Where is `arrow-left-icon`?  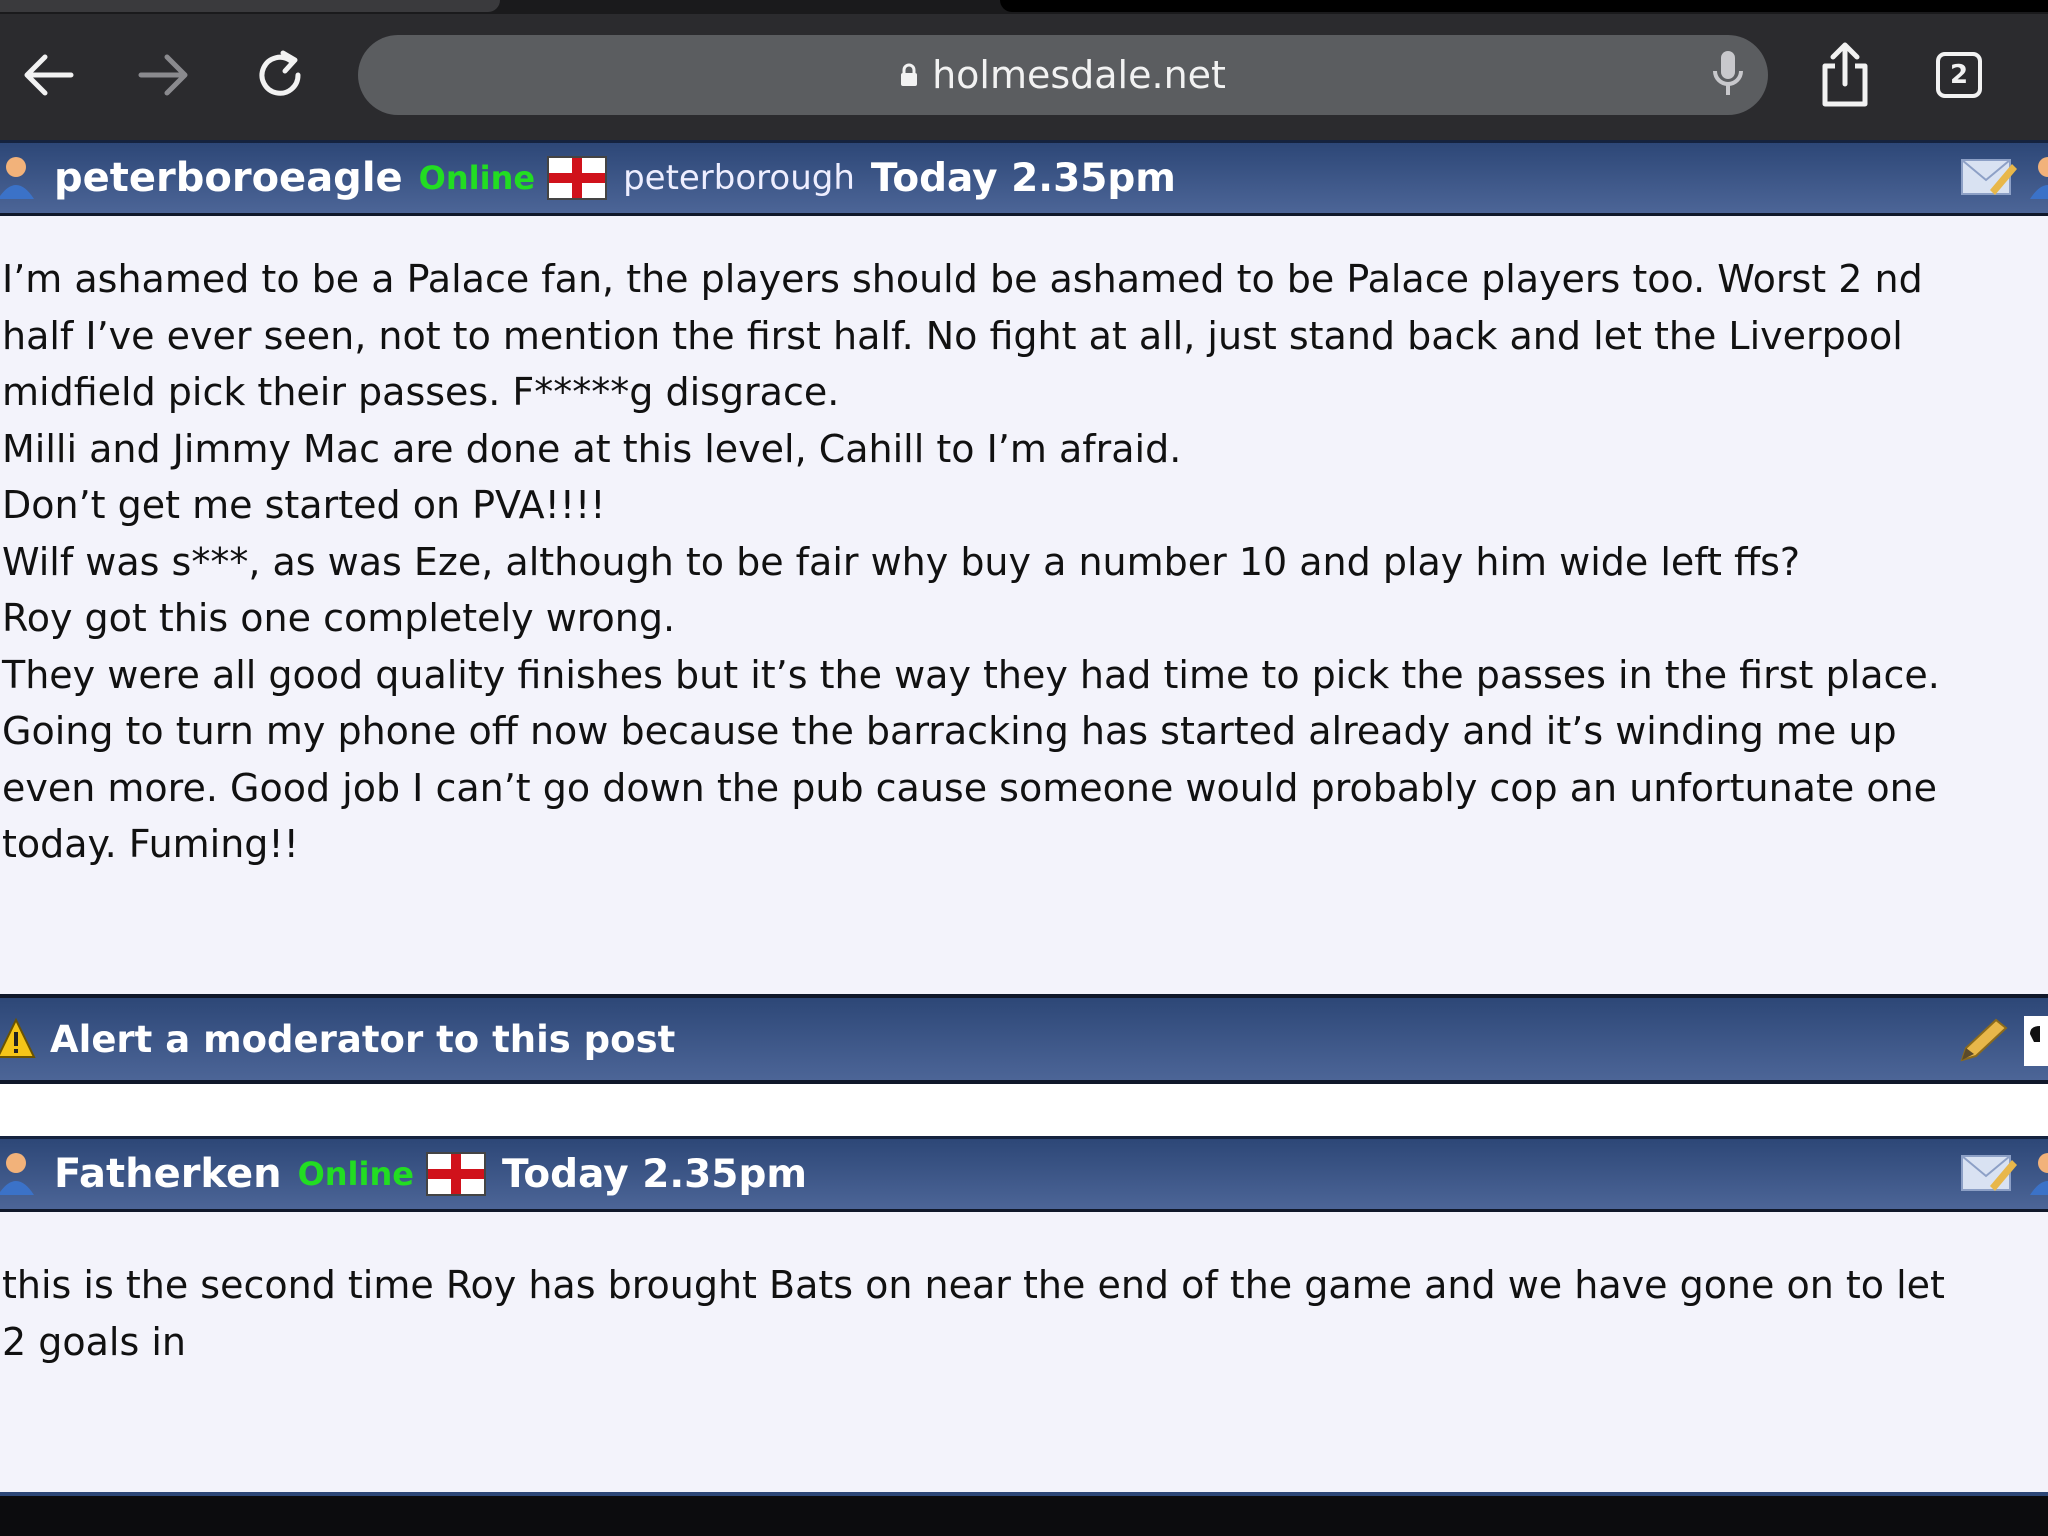
arrow-left-icon is located at coordinates (49, 75).